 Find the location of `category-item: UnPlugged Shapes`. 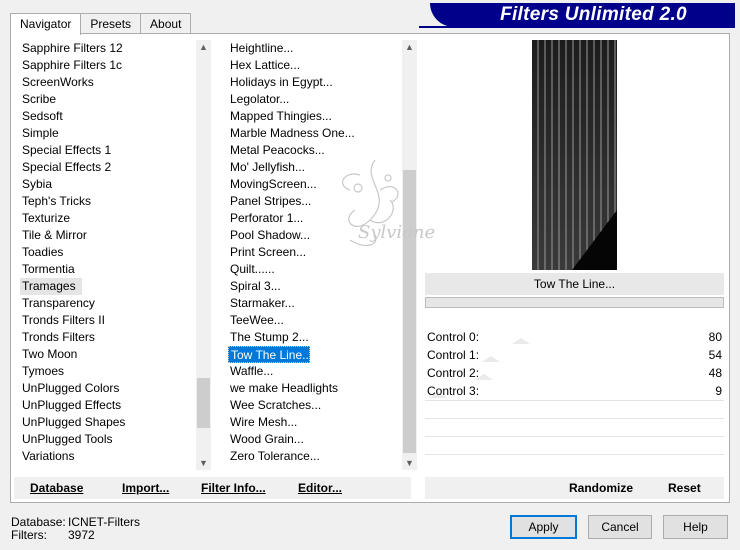

category-item: UnPlugged Shapes is located at coordinates (107, 422).